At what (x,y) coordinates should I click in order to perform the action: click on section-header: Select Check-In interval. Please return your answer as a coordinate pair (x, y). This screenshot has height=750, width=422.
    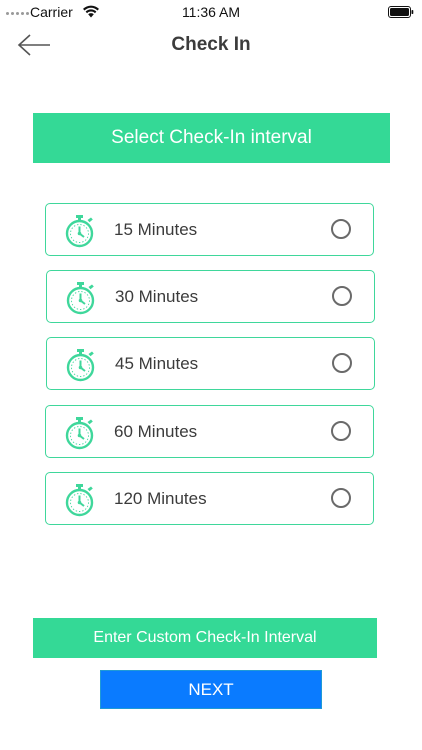
    Looking at the image, I should click on (211, 138).